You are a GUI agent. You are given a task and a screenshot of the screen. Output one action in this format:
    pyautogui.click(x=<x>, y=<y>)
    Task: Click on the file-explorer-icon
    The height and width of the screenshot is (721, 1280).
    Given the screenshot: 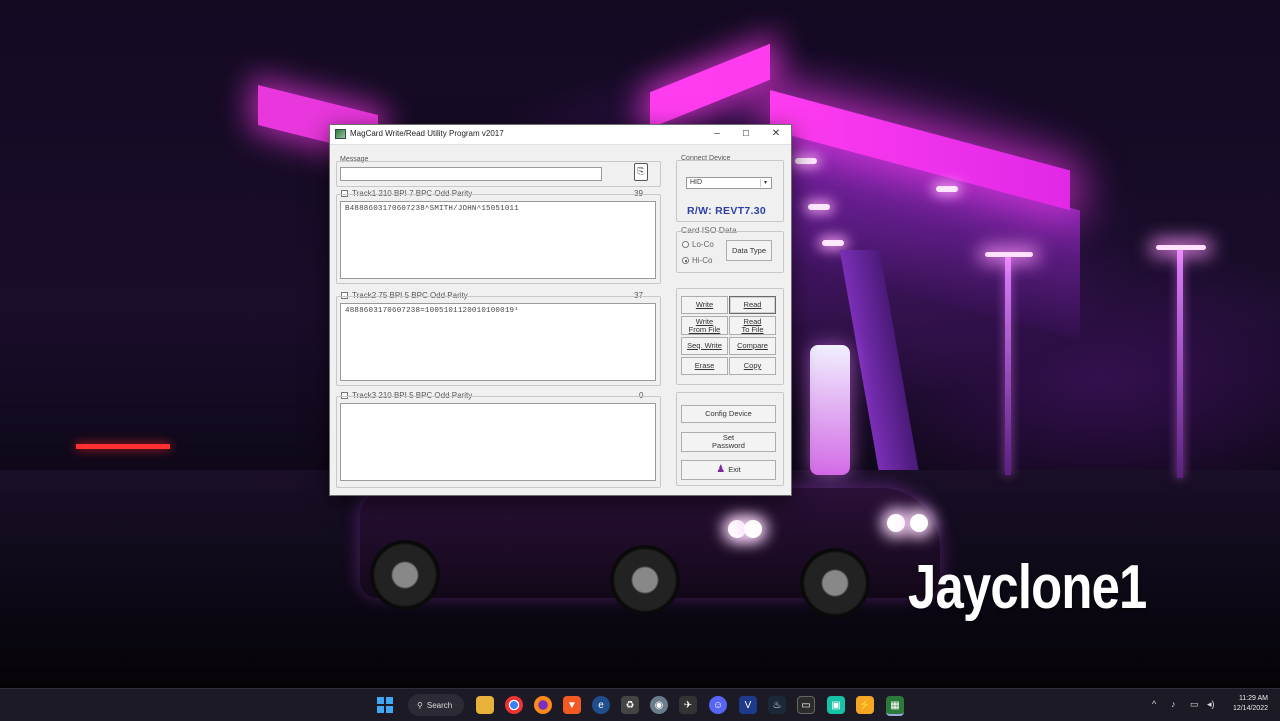 What is the action you would take?
    pyautogui.click(x=485, y=705)
    